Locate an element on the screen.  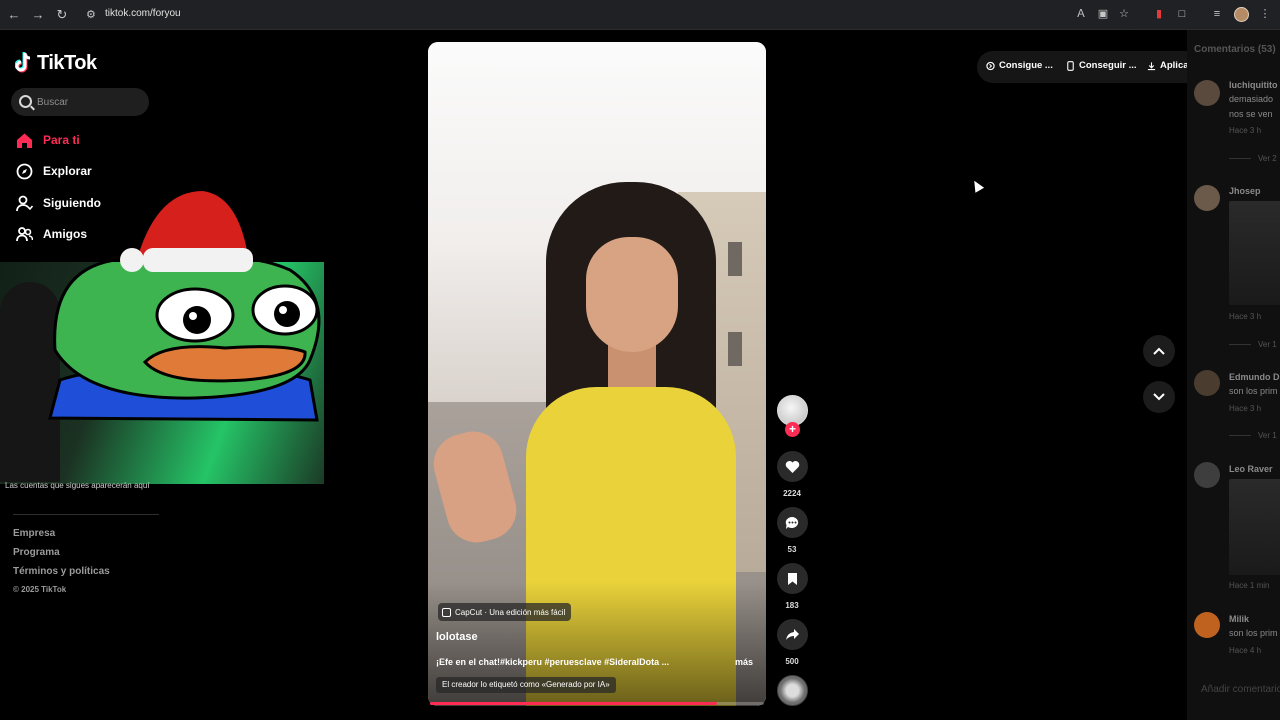
menu-dots-icon: ⋮ is located at coordinates (1265, 14).